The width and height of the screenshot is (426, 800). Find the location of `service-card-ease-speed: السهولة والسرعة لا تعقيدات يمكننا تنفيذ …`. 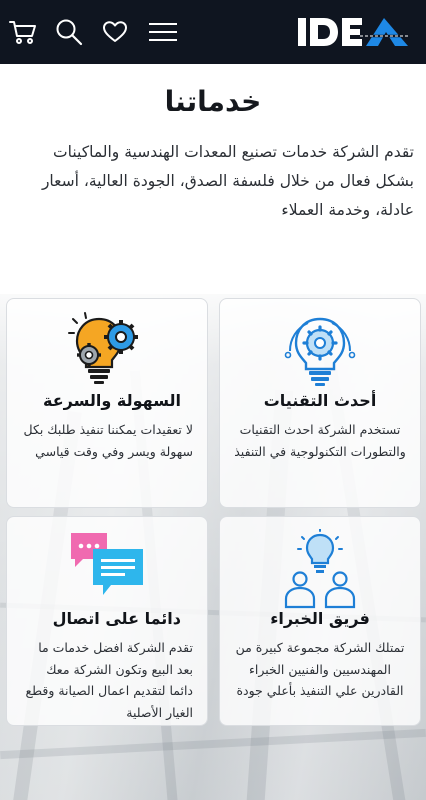

service-card-ease-speed: السهولة والسرعة لا تعقيدات يمكننا تنفيذ … is located at coordinates (107, 403).